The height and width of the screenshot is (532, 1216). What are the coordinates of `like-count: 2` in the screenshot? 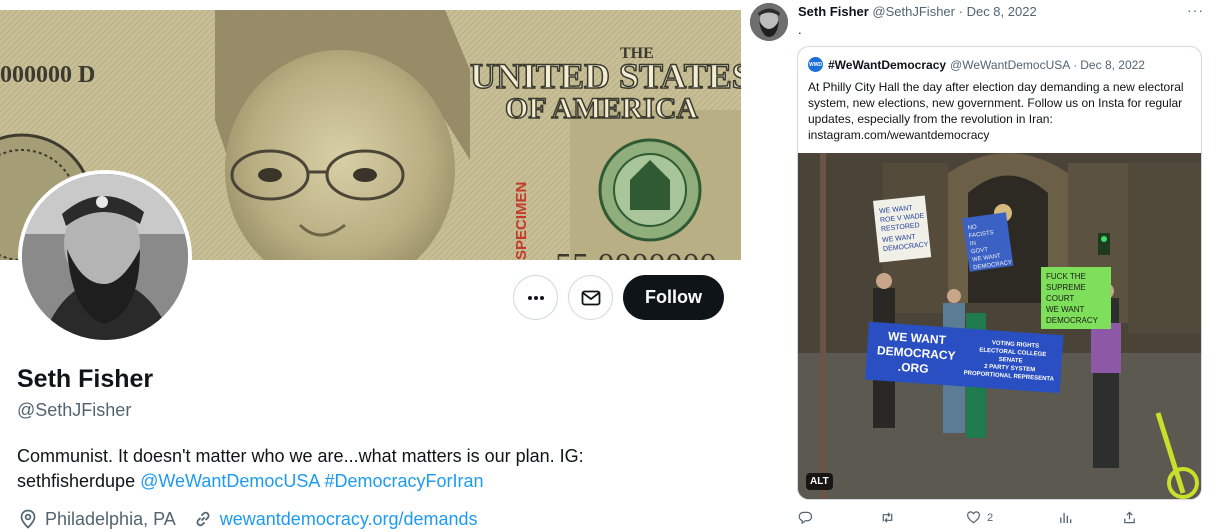 It's located at (990, 517).